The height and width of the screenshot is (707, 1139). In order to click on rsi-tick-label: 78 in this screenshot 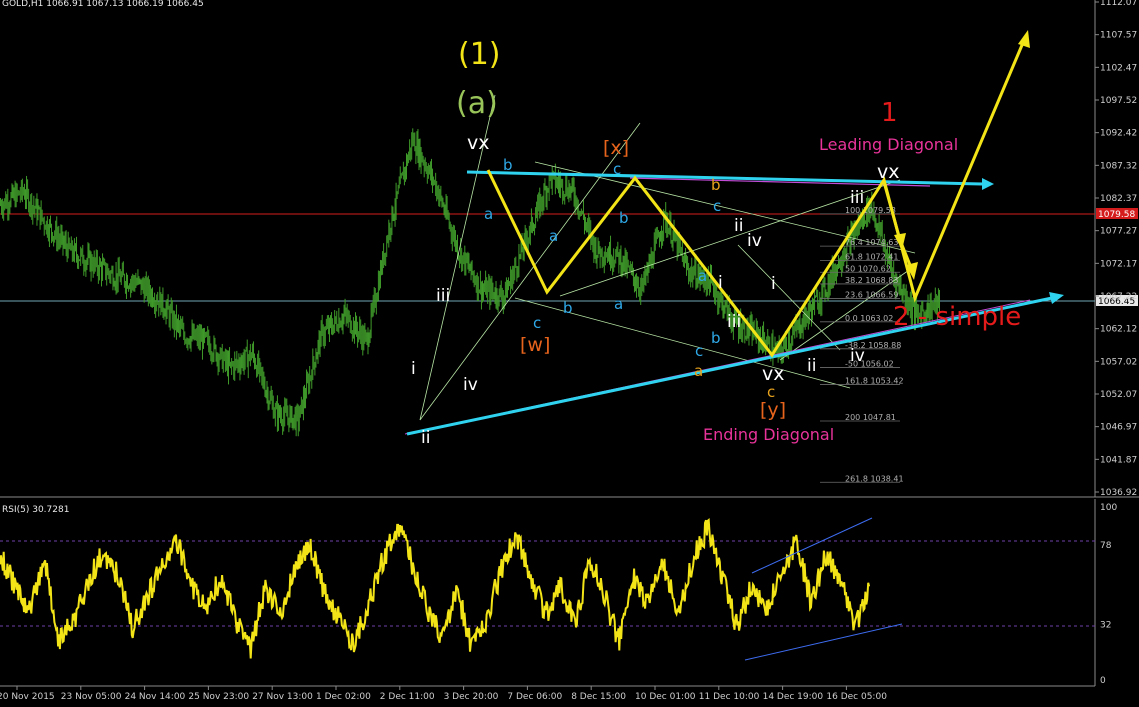, I will do `click(1106, 546)`.